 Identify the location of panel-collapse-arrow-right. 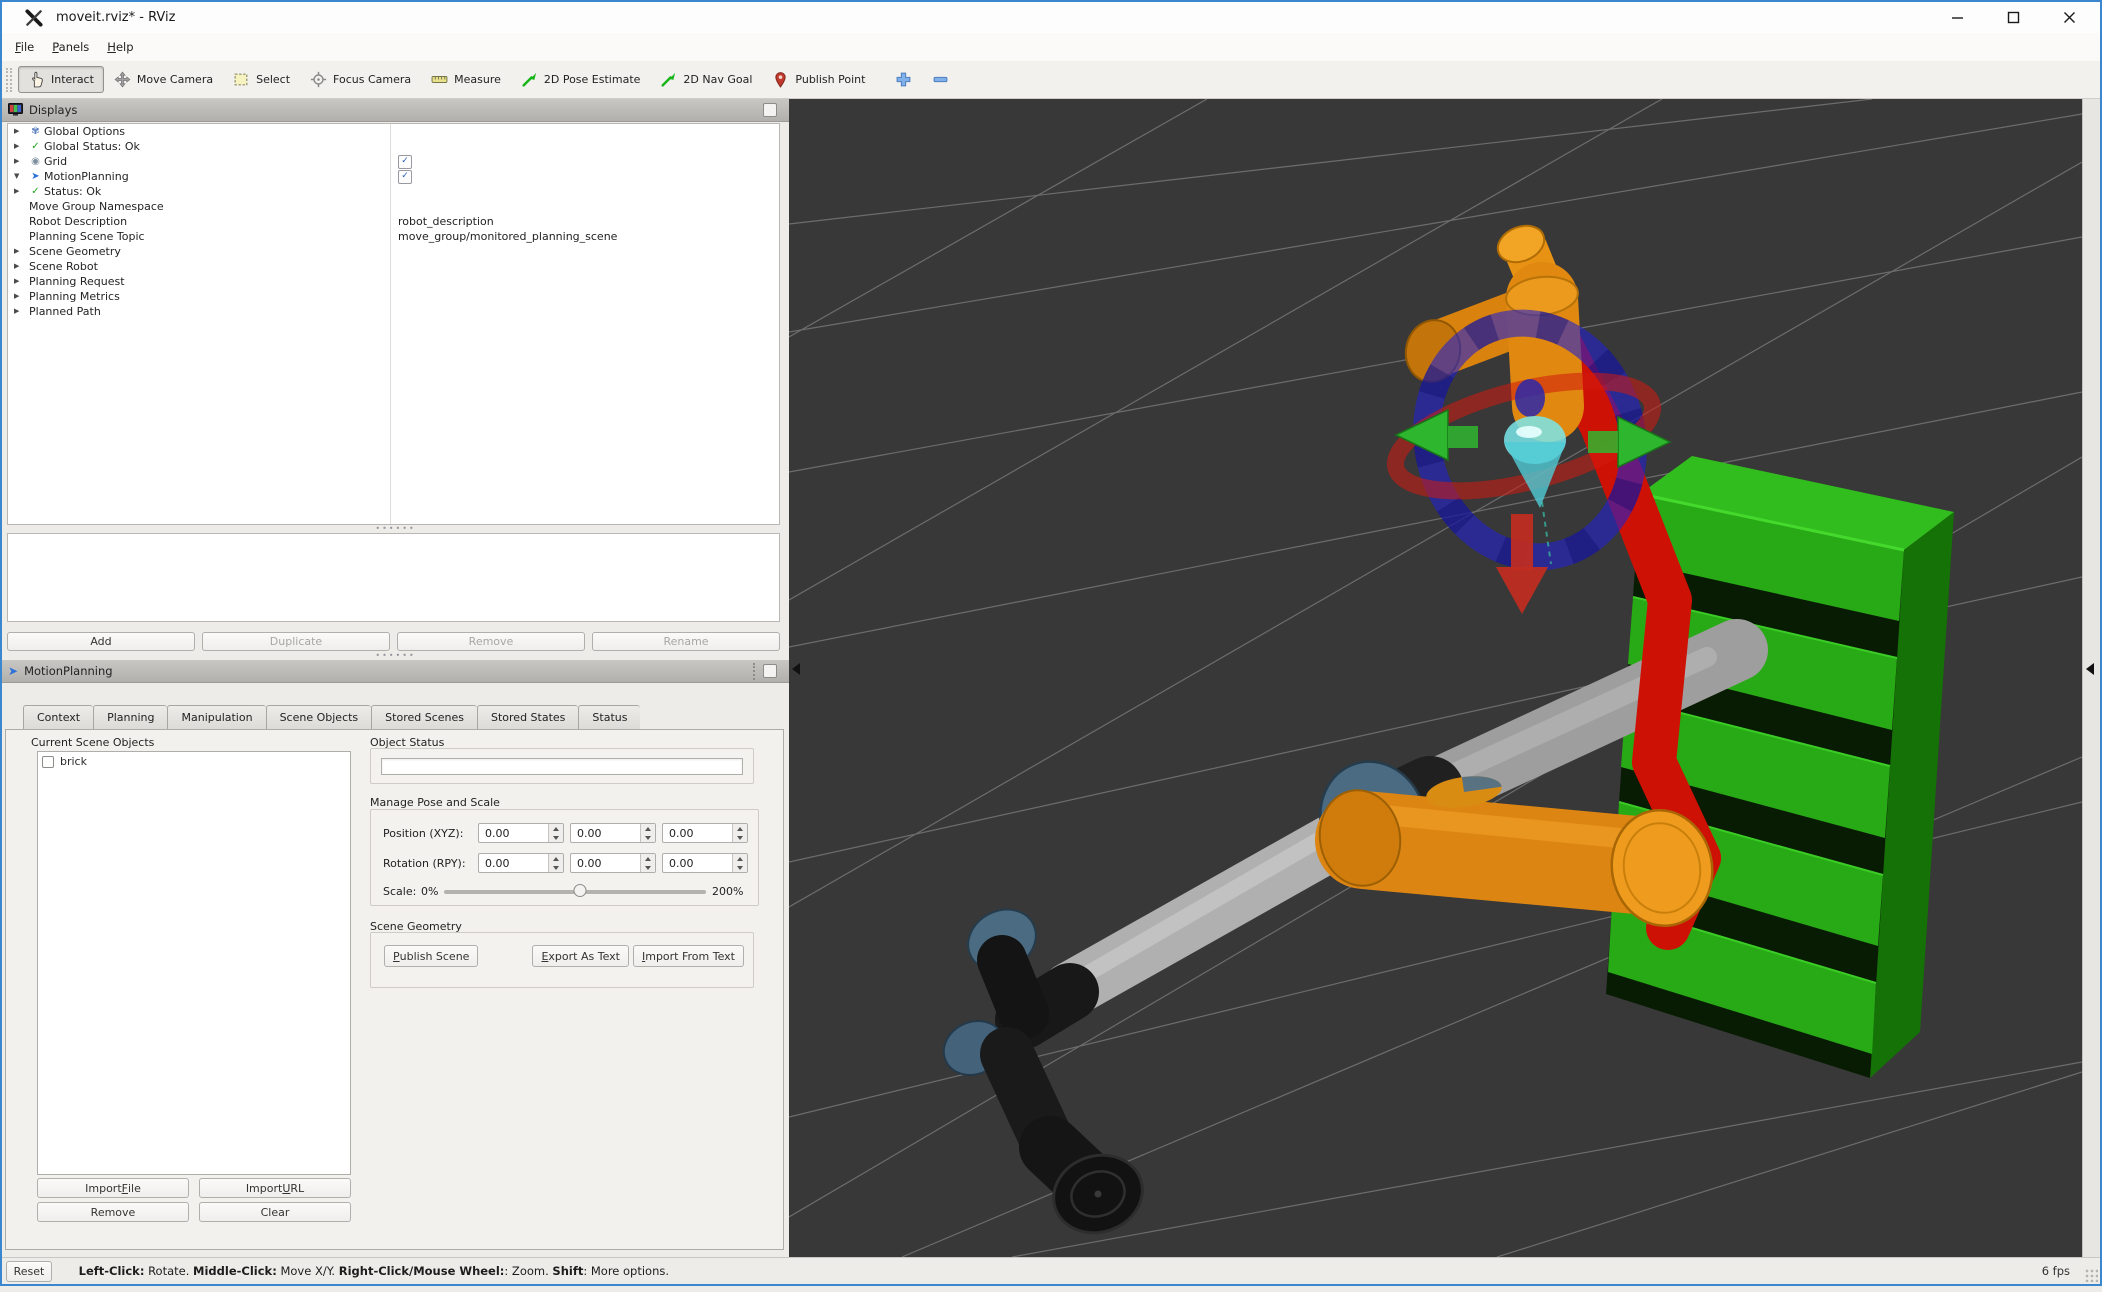
(2090, 669).